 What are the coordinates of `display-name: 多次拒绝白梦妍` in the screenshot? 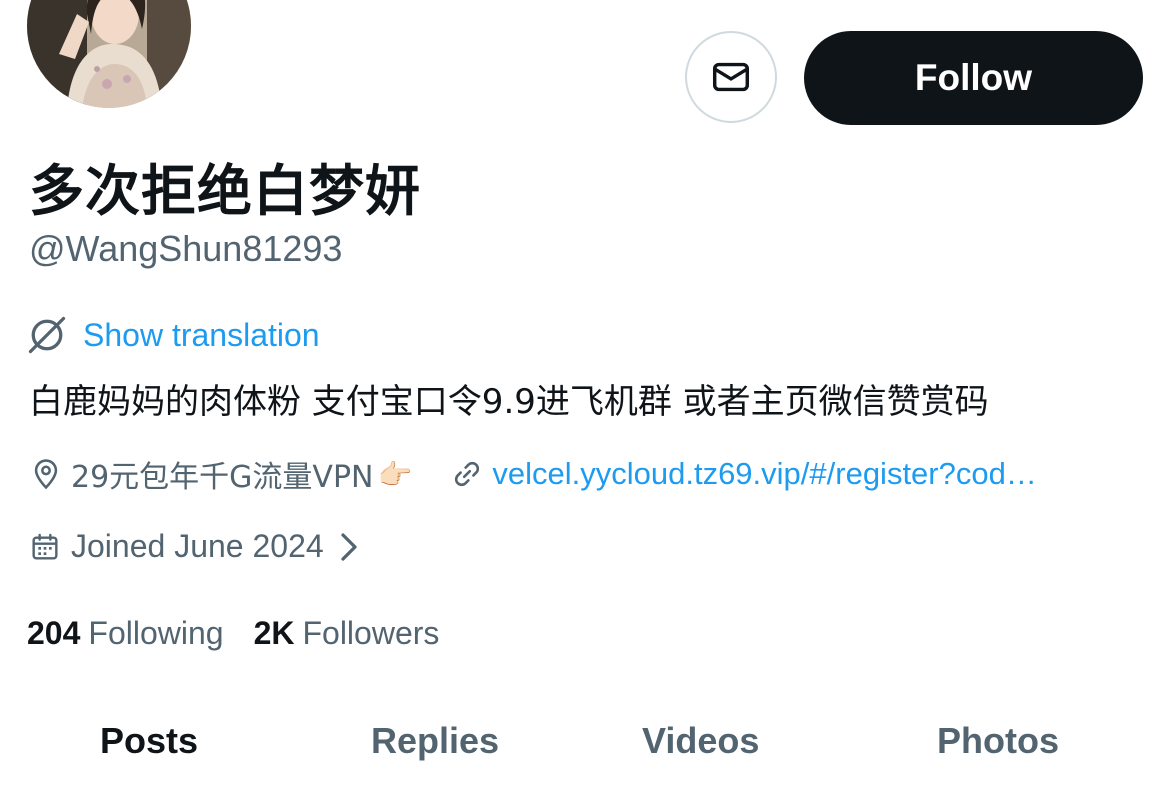 It's located at (225, 191).